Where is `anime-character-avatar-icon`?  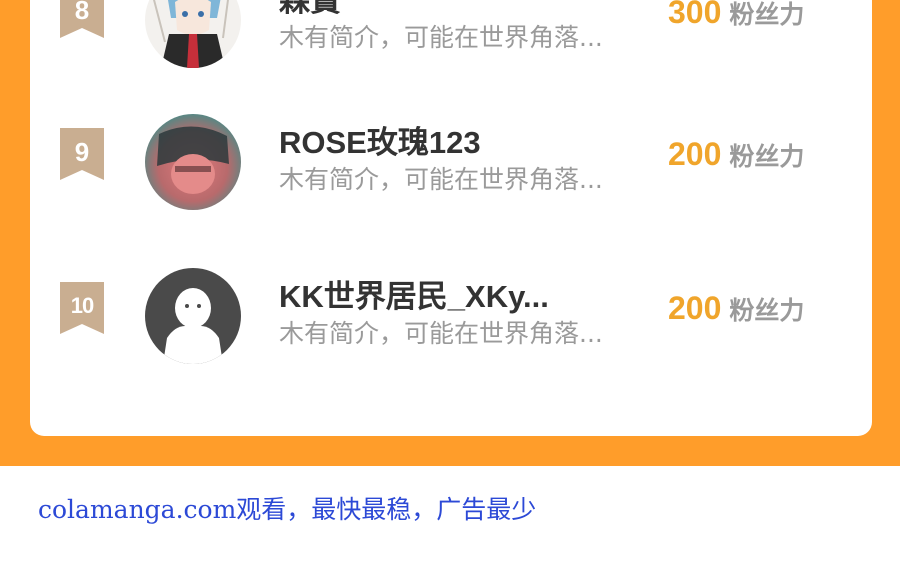 anime-character-avatar-icon is located at coordinates (193, 34).